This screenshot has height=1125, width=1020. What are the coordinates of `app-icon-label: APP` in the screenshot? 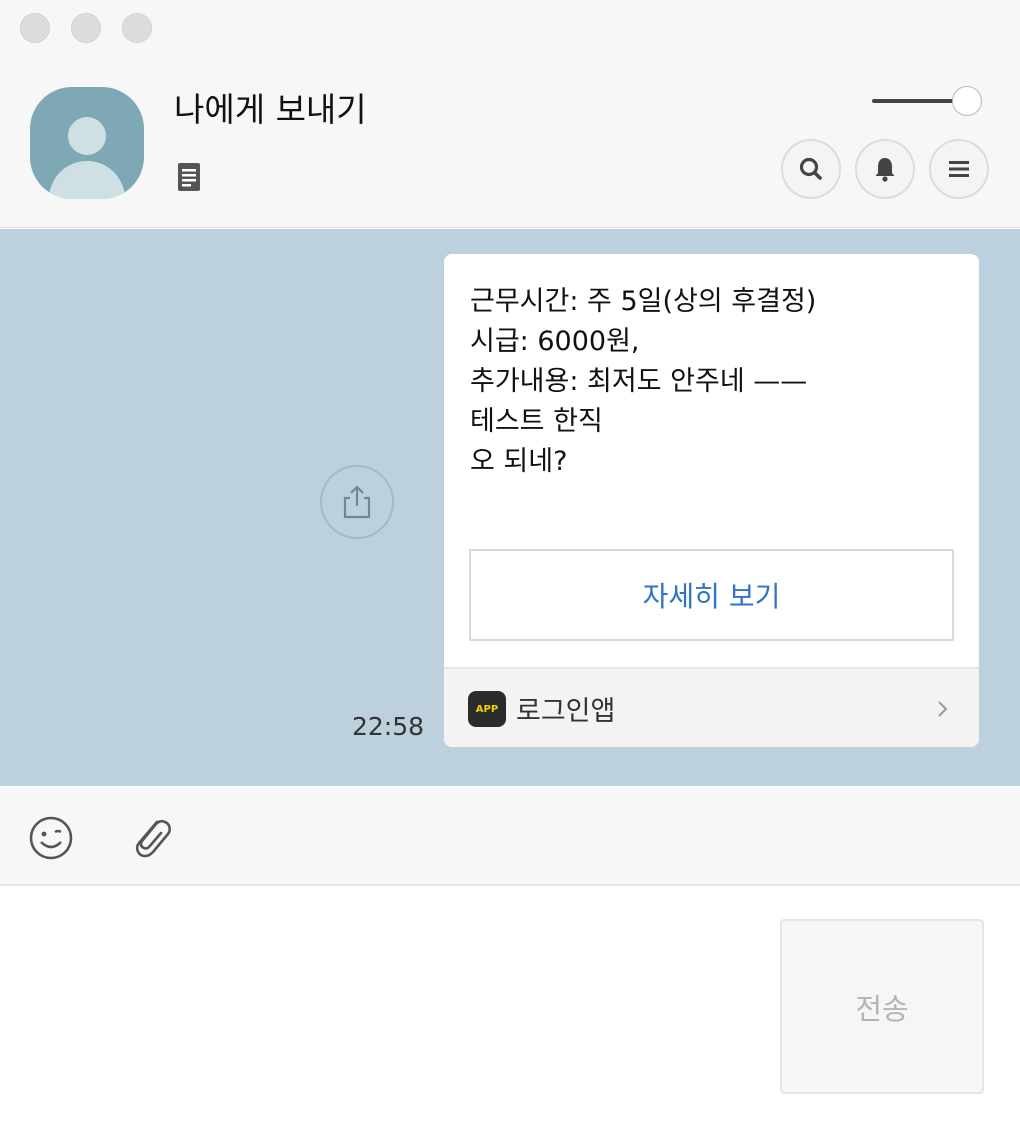 It's located at (487, 709).